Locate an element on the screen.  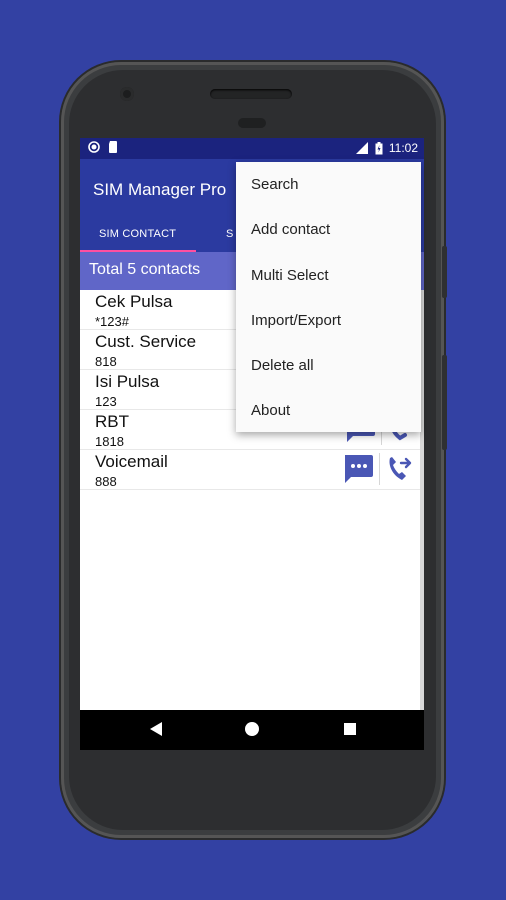
message-icon is located at coordinates (358, 469).